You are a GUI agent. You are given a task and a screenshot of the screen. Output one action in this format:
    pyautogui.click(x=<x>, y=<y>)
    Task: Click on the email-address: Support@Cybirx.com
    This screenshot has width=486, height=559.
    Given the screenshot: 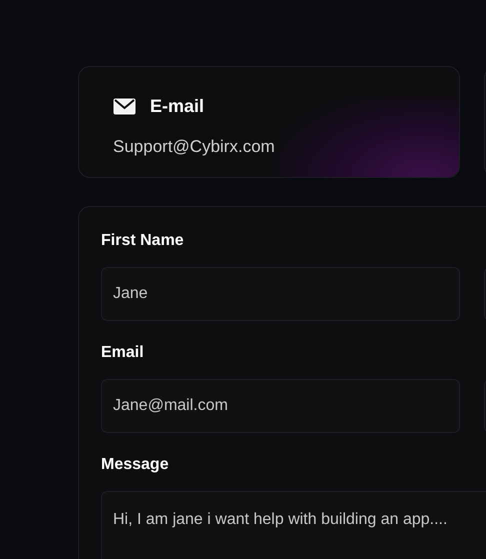 What is the action you would take?
    pyautogui.click(x=194, y=147)
    